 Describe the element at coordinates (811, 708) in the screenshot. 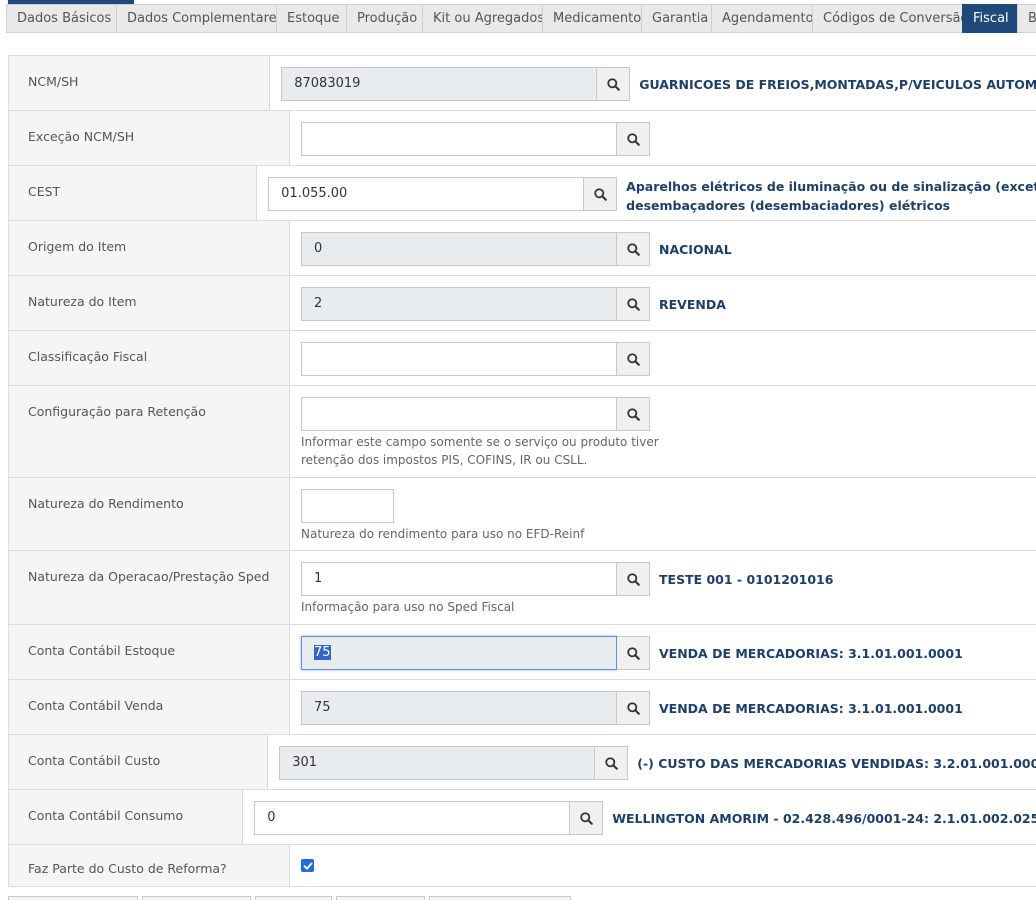

I see `conta-venda-description: VENDA DE MERCADORIAS: 3.1.01.001.0001` at that location.